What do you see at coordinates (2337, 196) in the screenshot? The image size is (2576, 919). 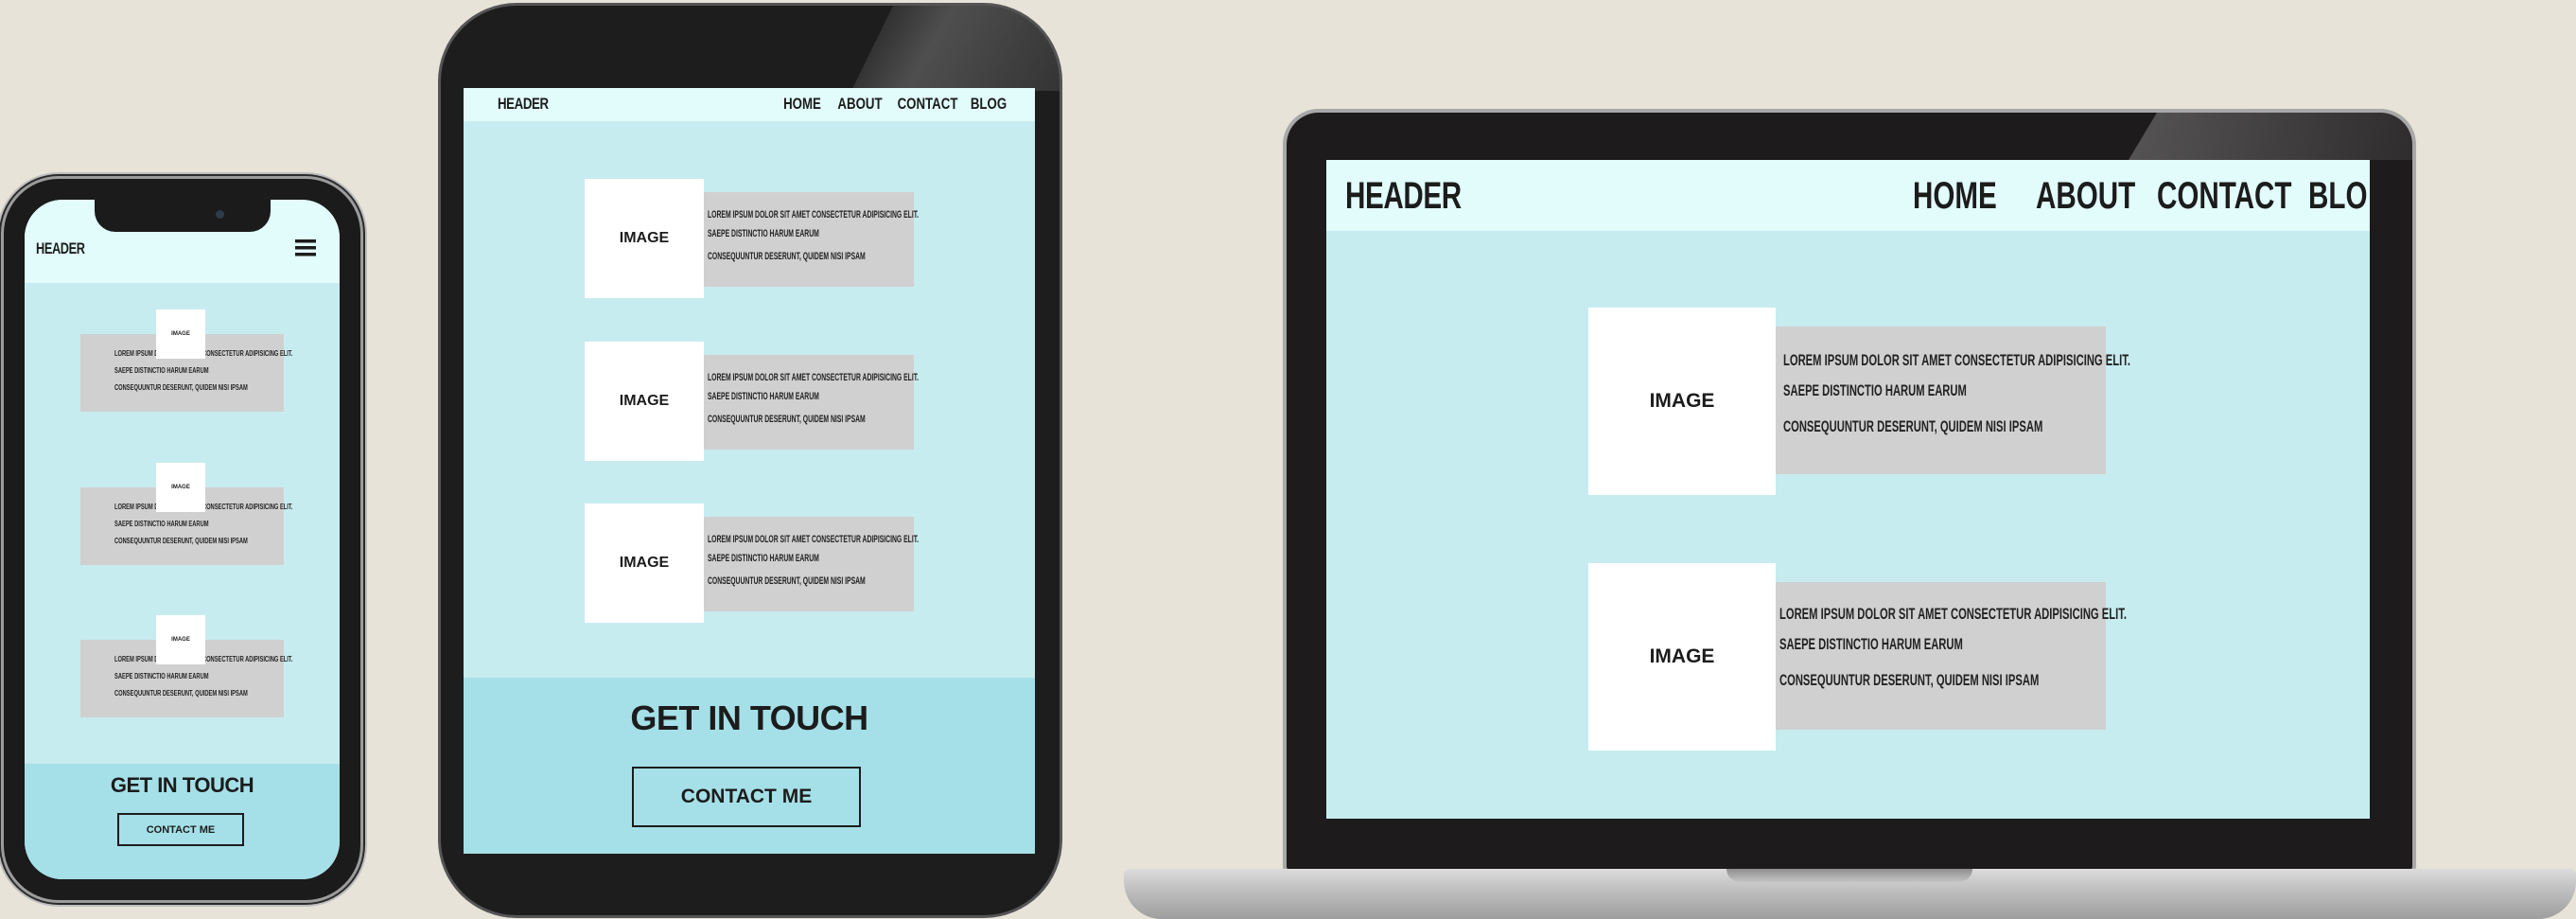 I see `nav-blog: BLO` at bounding box center [2337, 196].